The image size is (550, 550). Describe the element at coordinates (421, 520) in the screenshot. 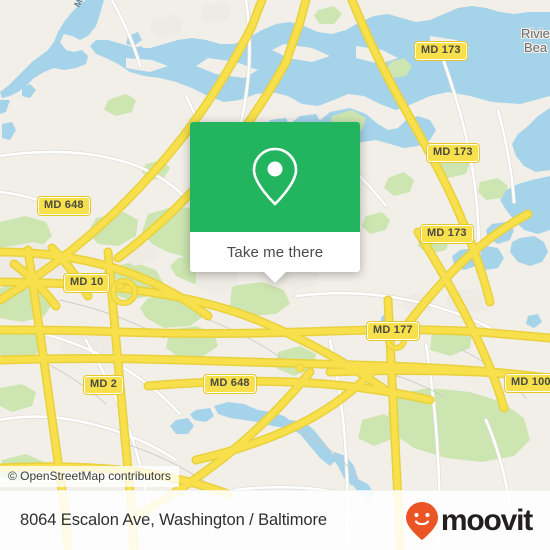

I see `moovit-smiley-pin-icon` at that location.